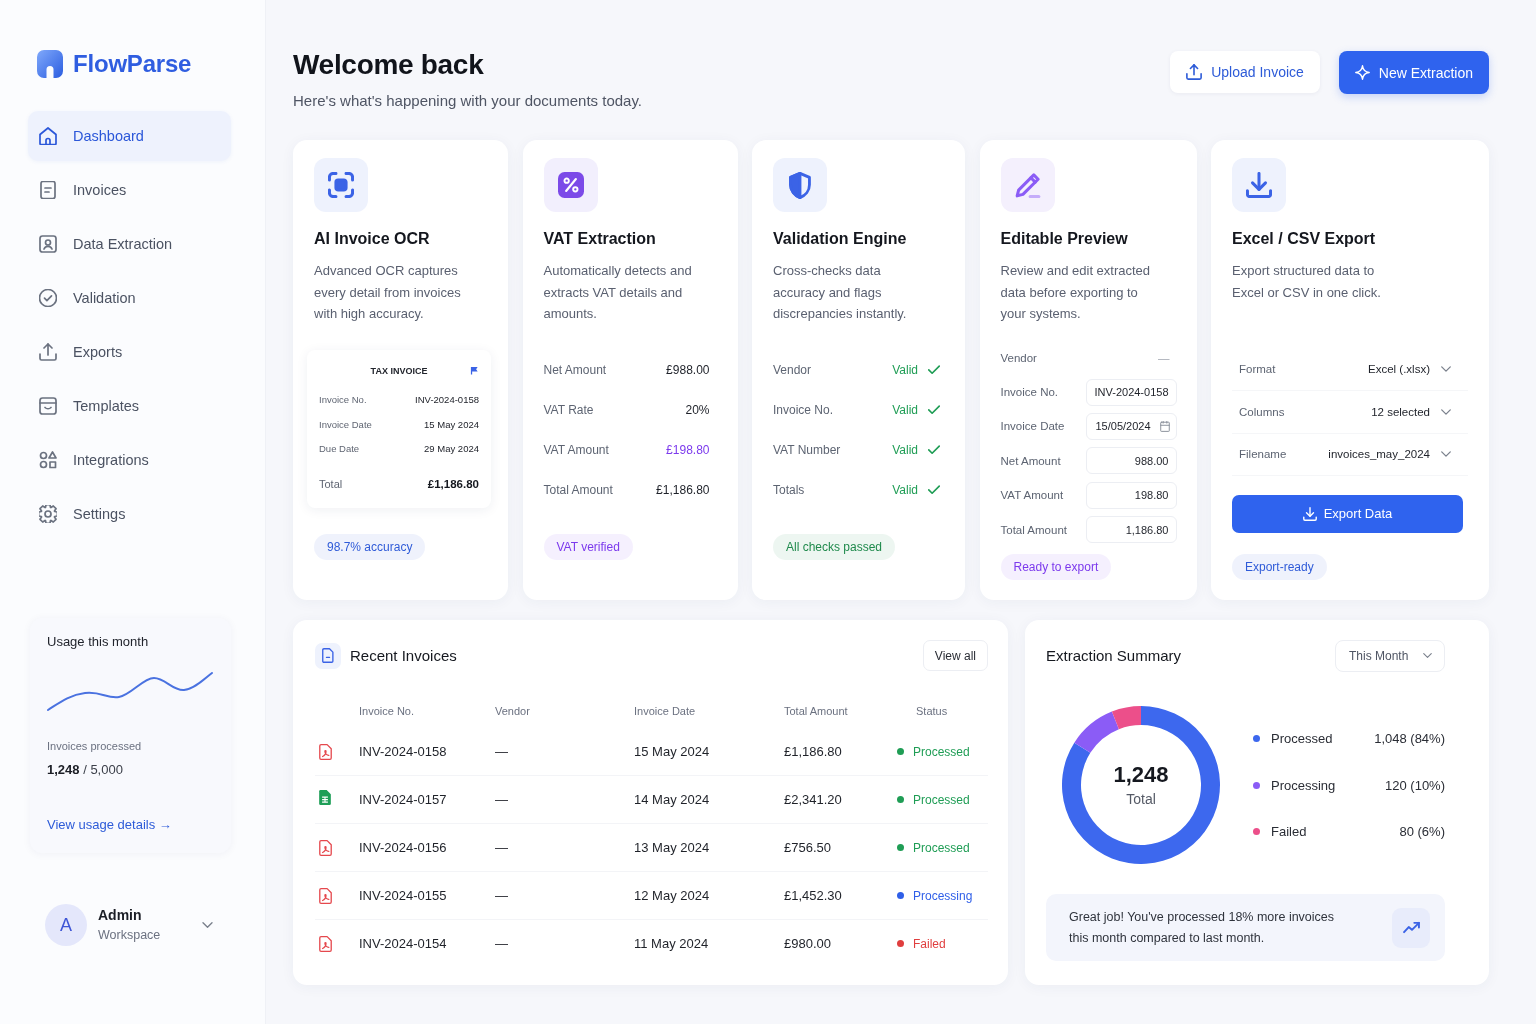  Describe the element at coordinates (48, 190) in the screenshot. I see `document-icon` at that location.